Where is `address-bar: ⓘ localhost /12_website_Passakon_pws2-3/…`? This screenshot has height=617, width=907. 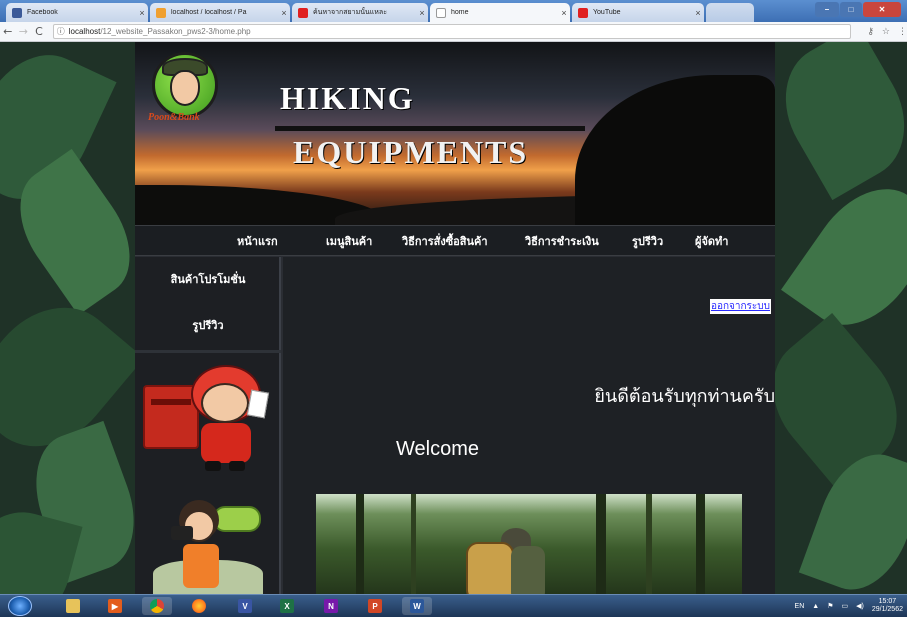
address-bar: ⓘ localhost /12_website_Passakon_pws2-3/… is located at coordinates (452, 31).